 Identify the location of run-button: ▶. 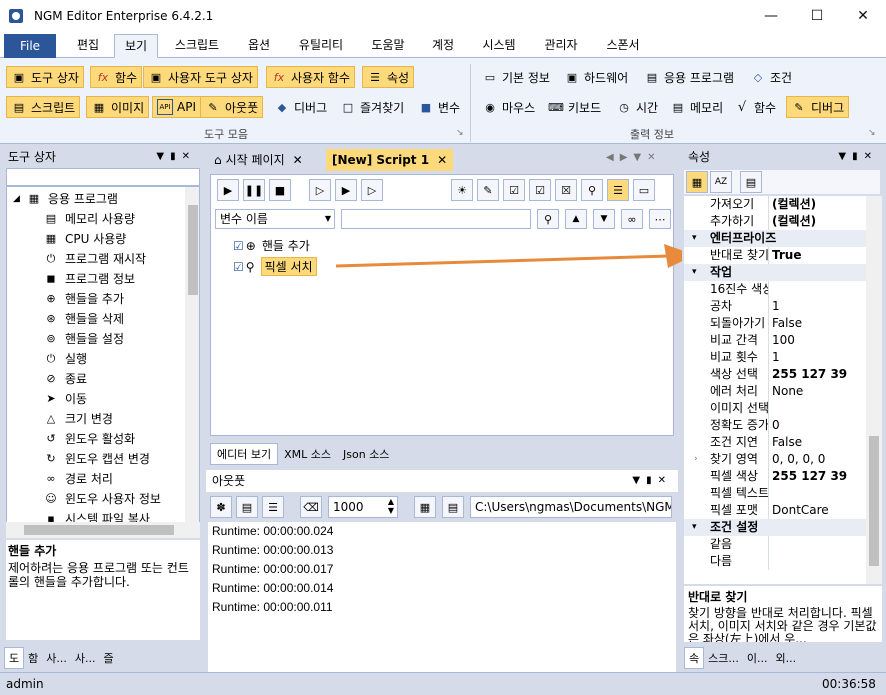
(228, 190).